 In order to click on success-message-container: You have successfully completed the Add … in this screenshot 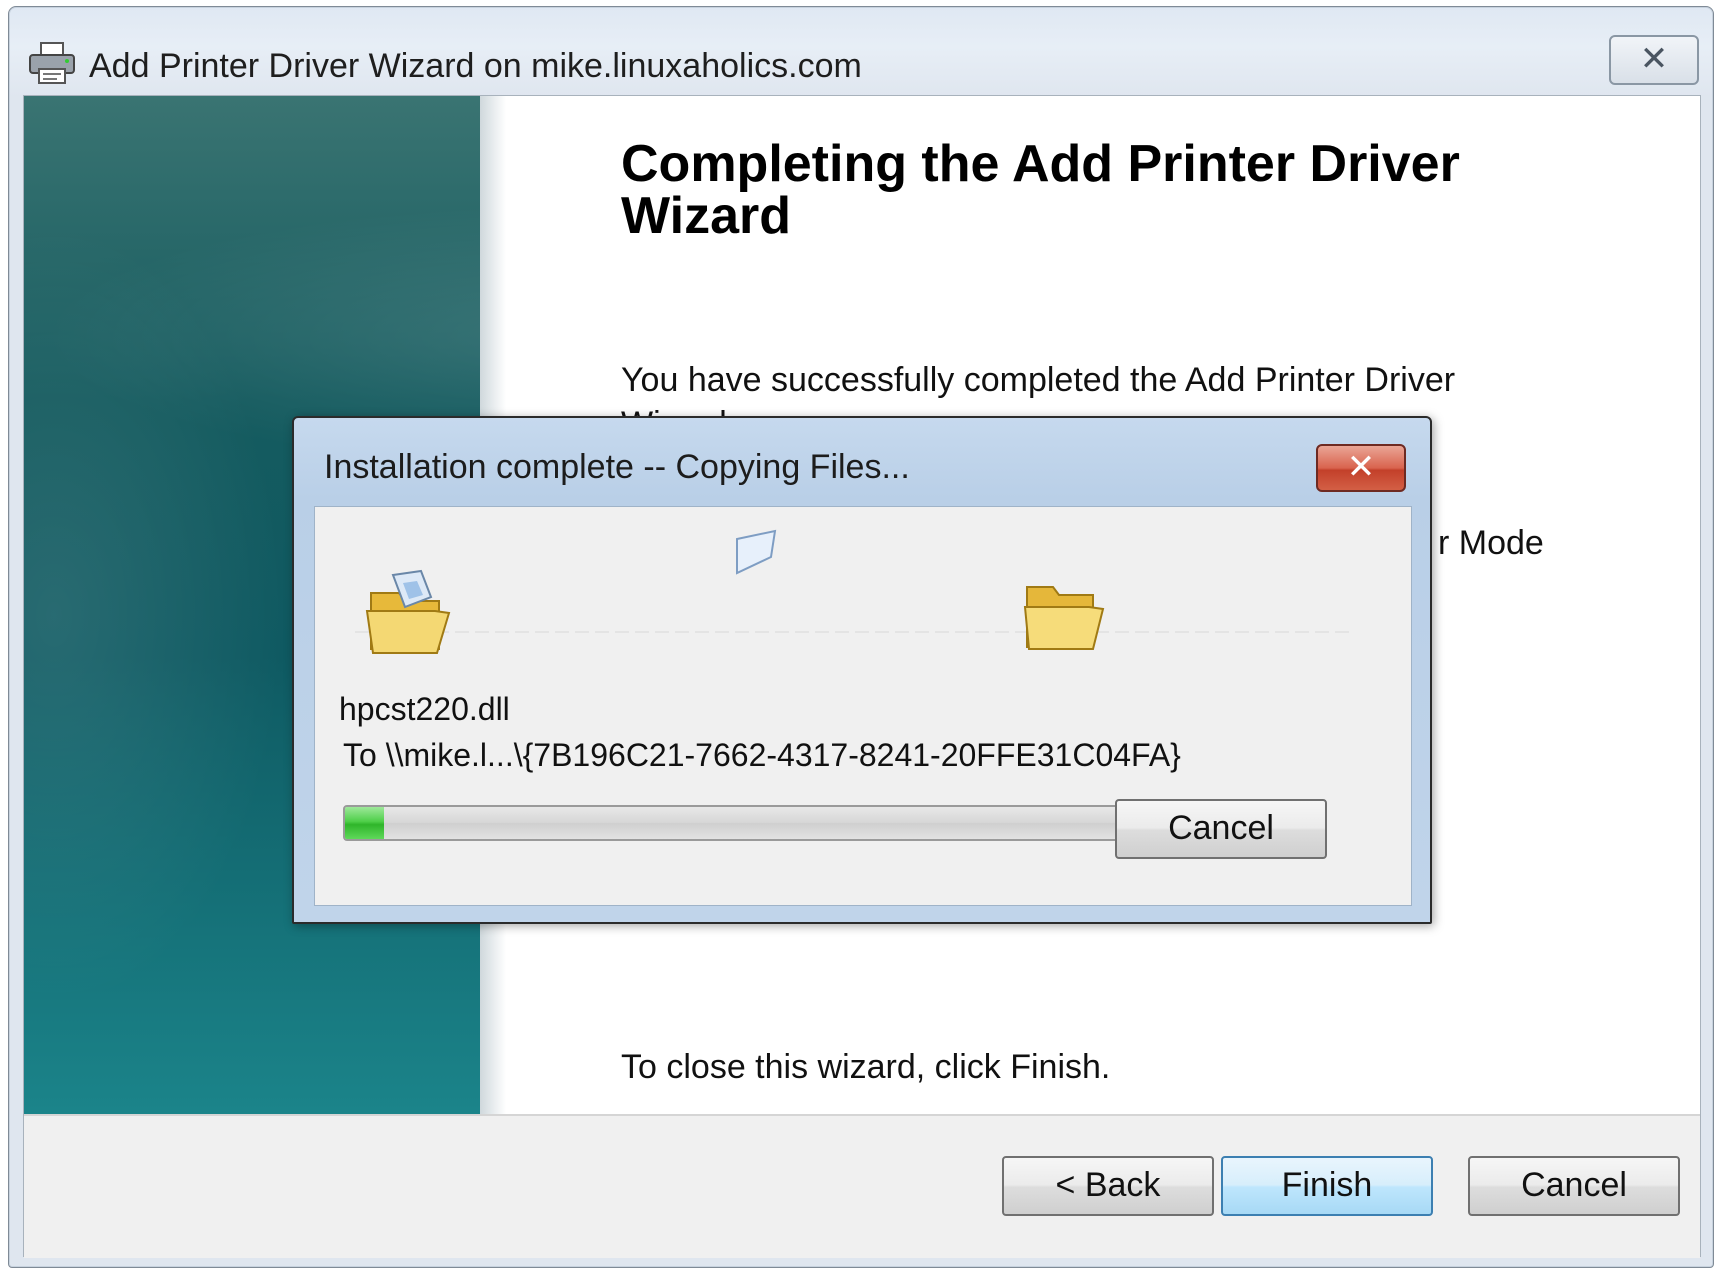, I will do `click(1071, 387)`.